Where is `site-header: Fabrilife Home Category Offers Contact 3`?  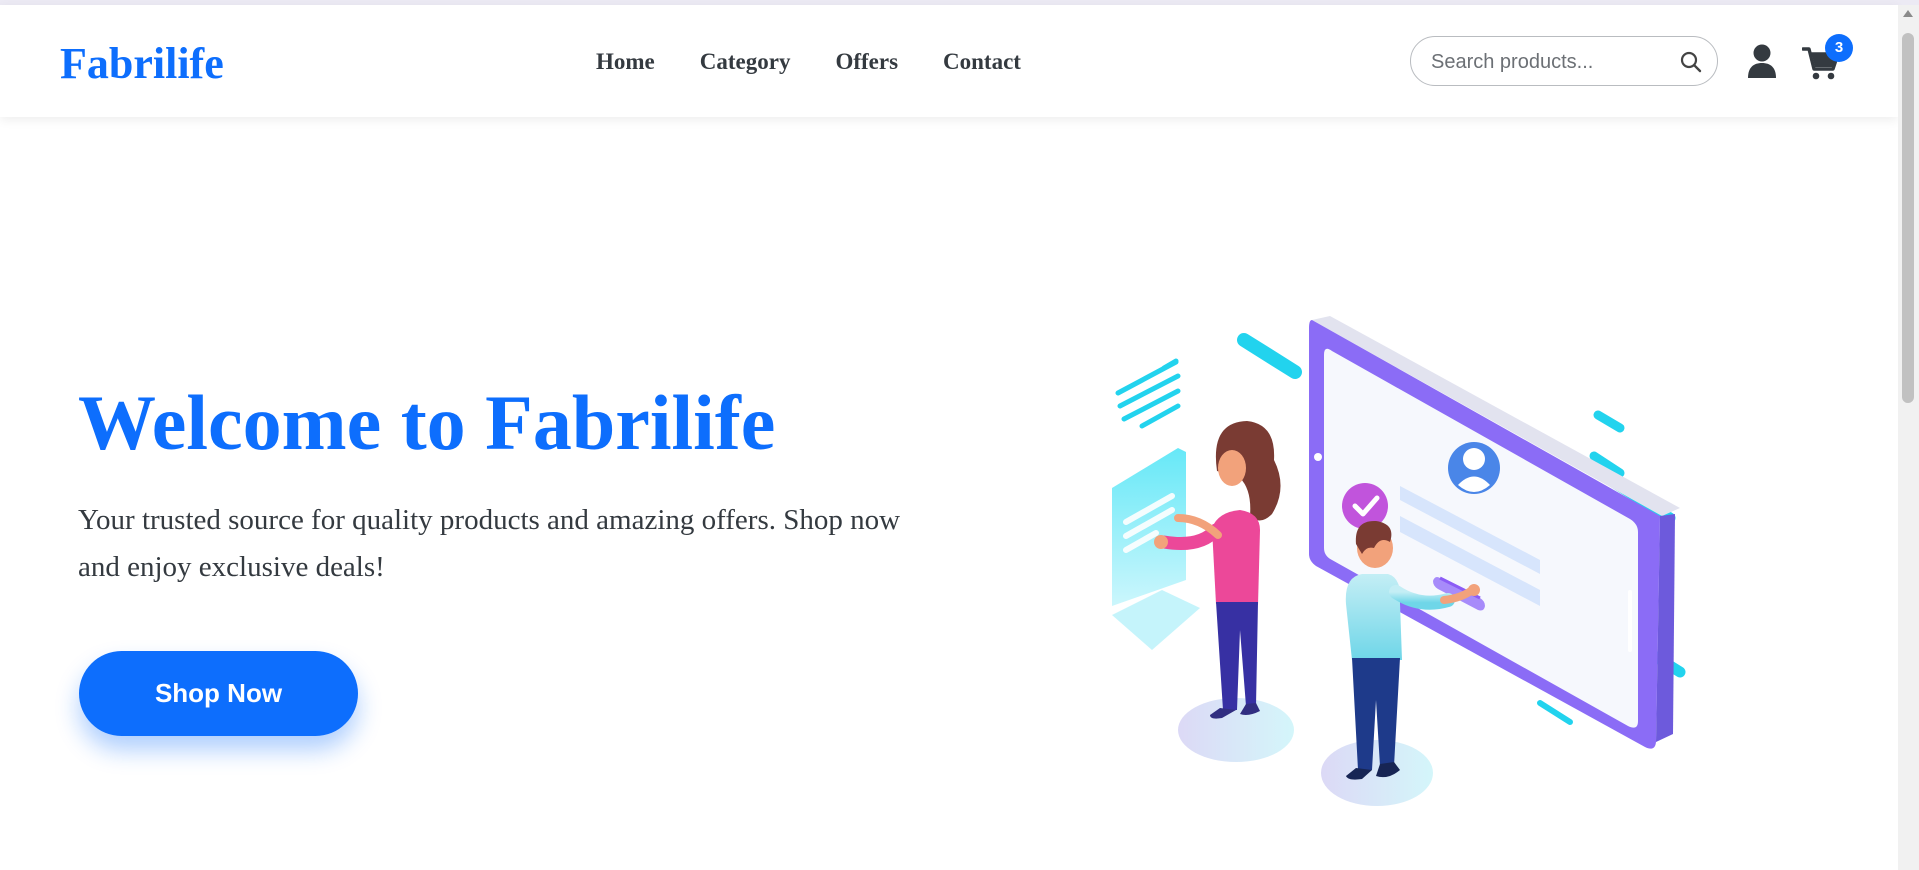 site-header: Fabrilife Home Category Offers Contact 3 is located at coordinates (949, 61).